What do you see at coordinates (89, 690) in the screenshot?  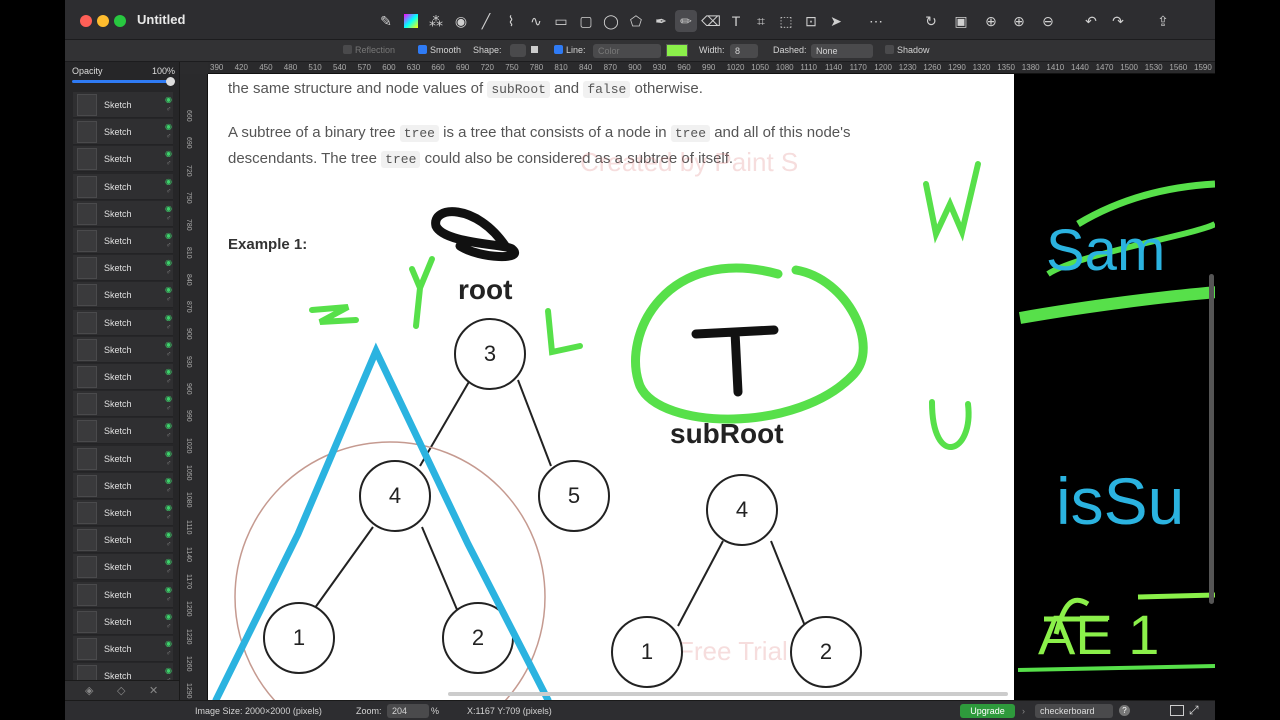 I see `layers-icon: ◈` at bounding box center [89, 690].